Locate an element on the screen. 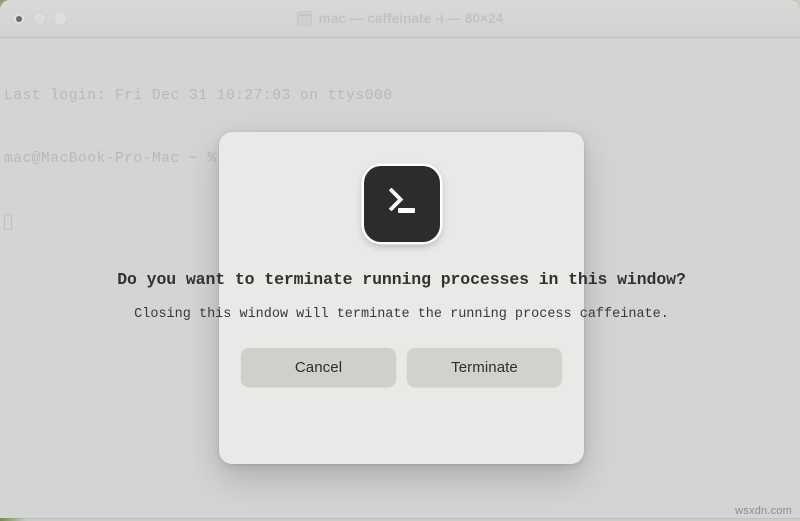 The image size is (800, 521). terminal-icon is located at coordinates (304, 18).